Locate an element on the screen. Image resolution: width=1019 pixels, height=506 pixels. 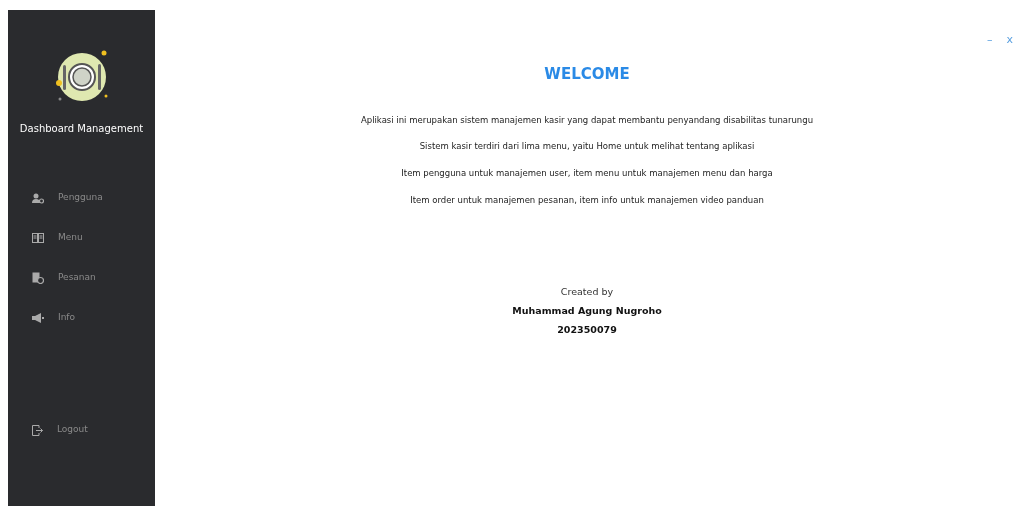
description-text: Item pengguna untuk manajemen user, item menu untuk manajemen menu dan harga is located at coordinates (587, 173).